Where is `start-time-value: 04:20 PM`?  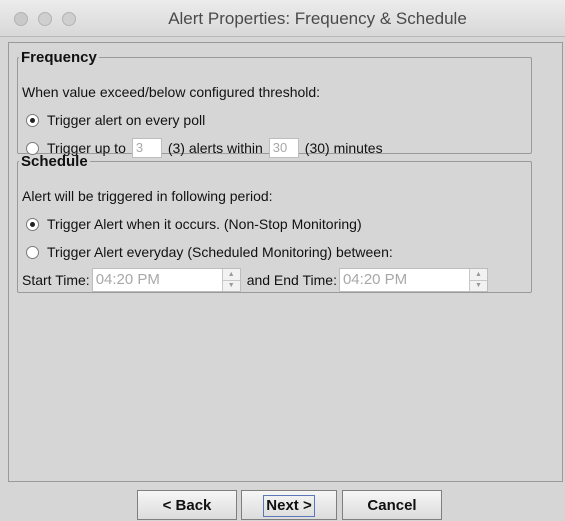
start-time-value: 04:20 PM is located at coordinates (157, 280).